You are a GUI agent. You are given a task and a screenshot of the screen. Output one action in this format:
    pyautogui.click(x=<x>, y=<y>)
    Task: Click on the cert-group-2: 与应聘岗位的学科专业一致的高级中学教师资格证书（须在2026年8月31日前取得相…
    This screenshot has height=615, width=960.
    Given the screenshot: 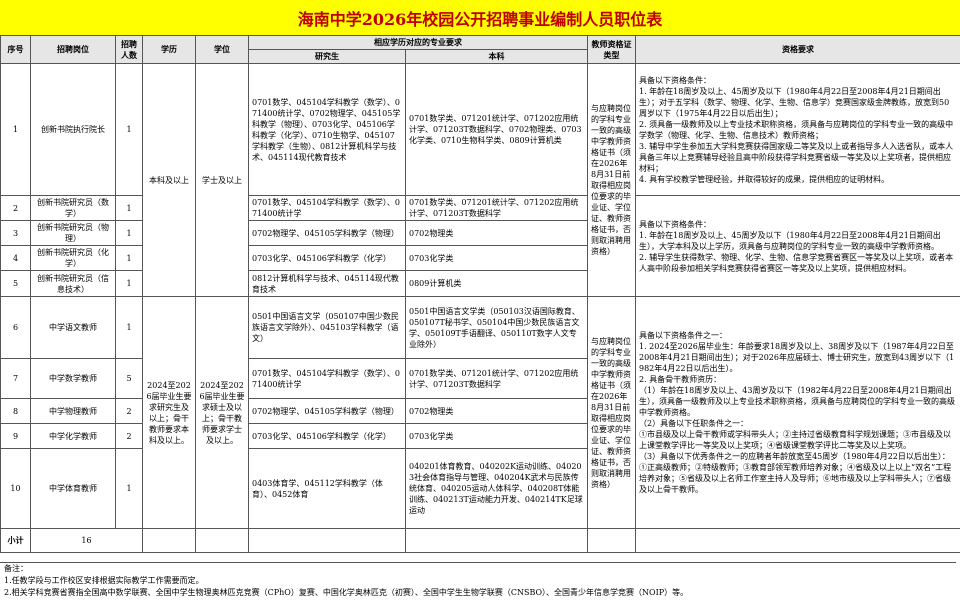 What is the action you would take?
    pyautogui.click(x=611, y=412)
    